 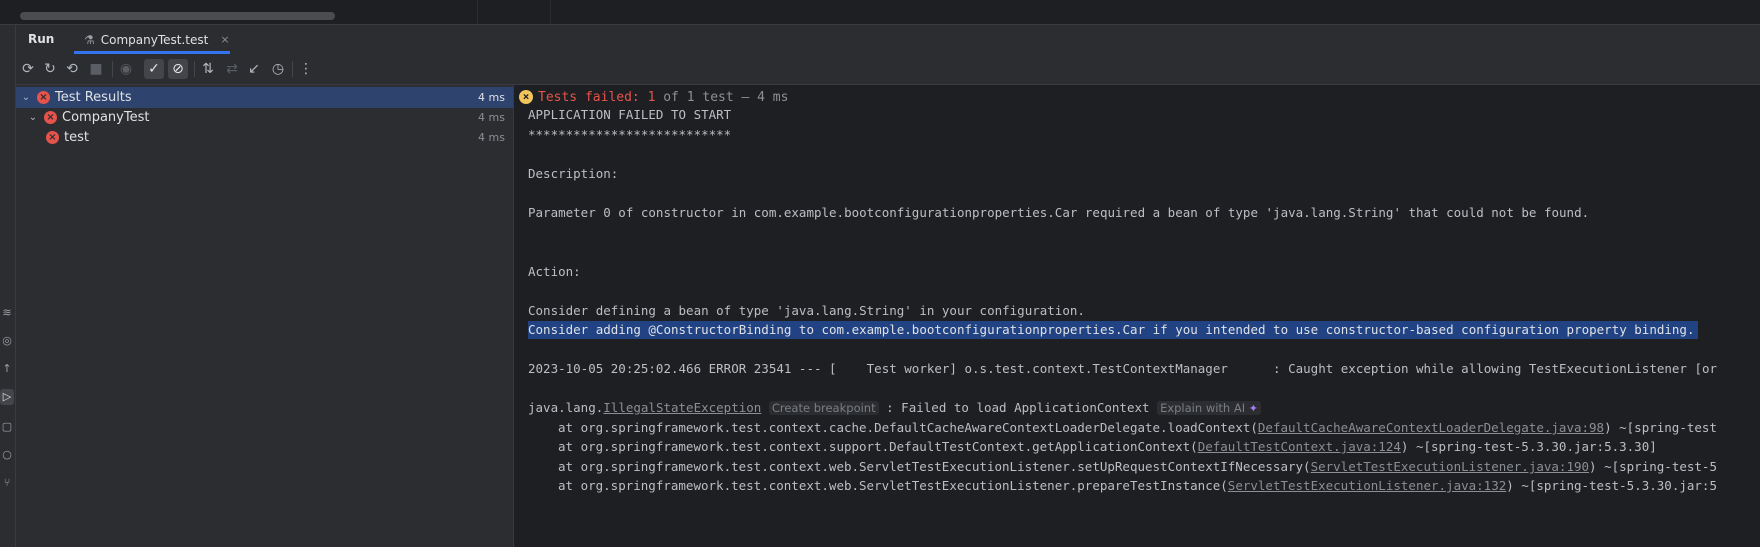 I want to click on run-tool-icon: ▷, so click(x=7, y=397).